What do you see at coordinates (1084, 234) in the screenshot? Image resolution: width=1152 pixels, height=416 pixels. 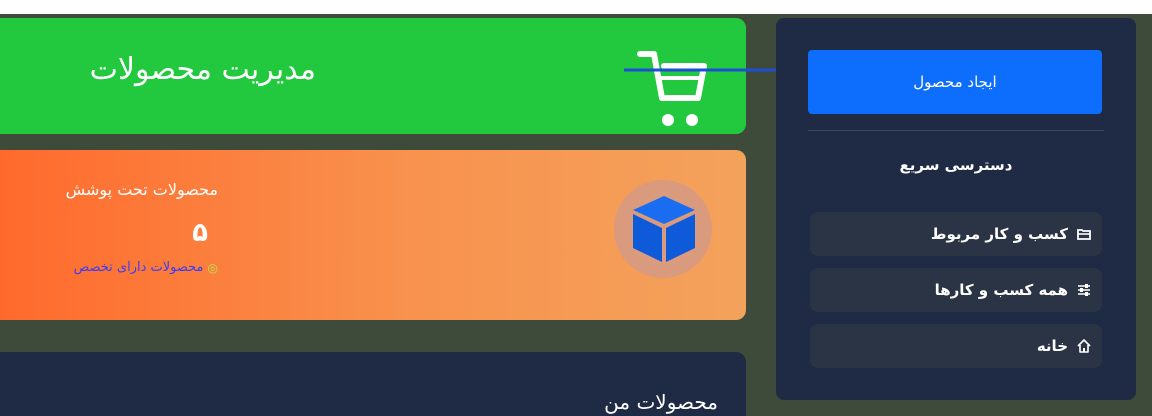 I see `folder-icon` at bounding box center [1084, 234].